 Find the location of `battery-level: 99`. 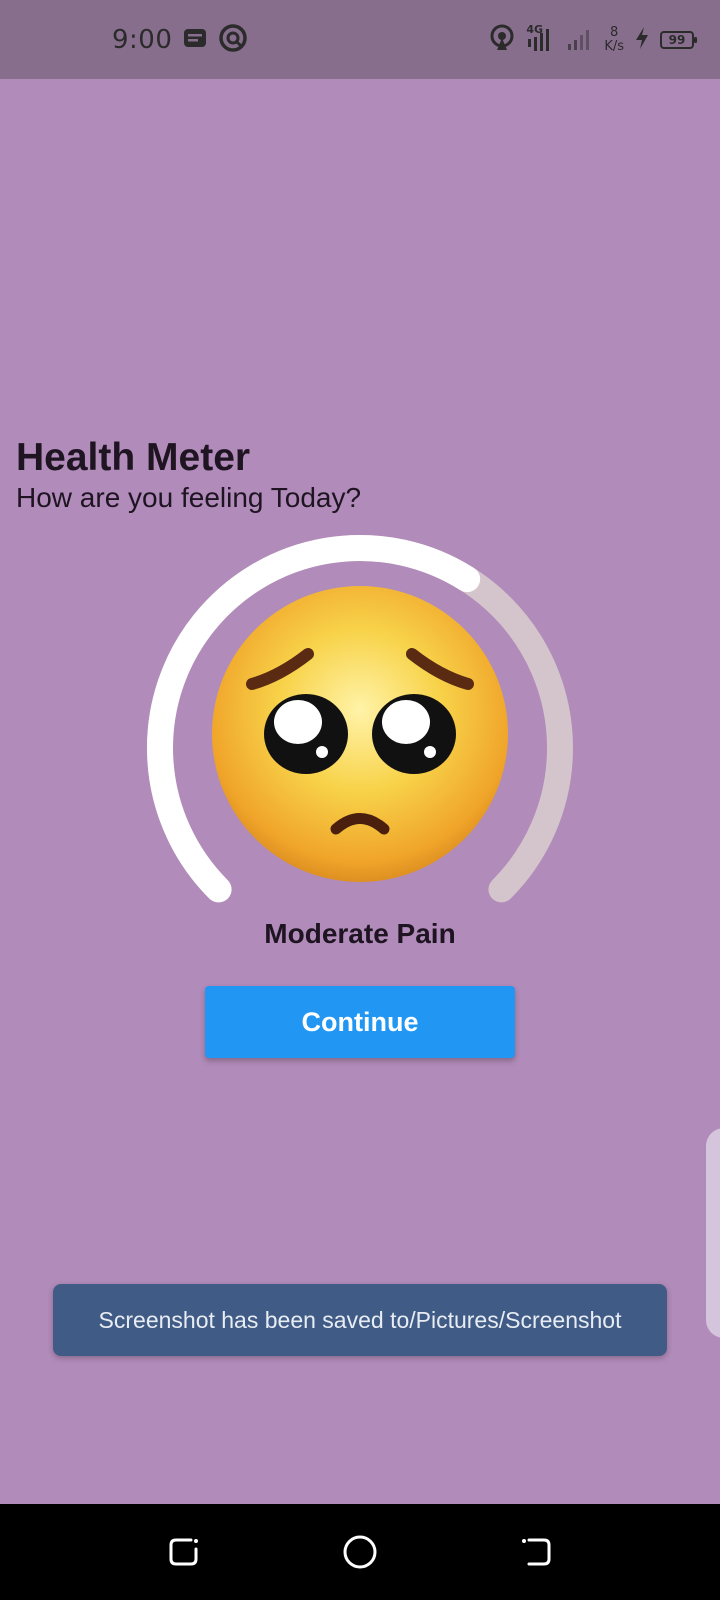

battery-level: 99 is located at coordinates (677, 40).